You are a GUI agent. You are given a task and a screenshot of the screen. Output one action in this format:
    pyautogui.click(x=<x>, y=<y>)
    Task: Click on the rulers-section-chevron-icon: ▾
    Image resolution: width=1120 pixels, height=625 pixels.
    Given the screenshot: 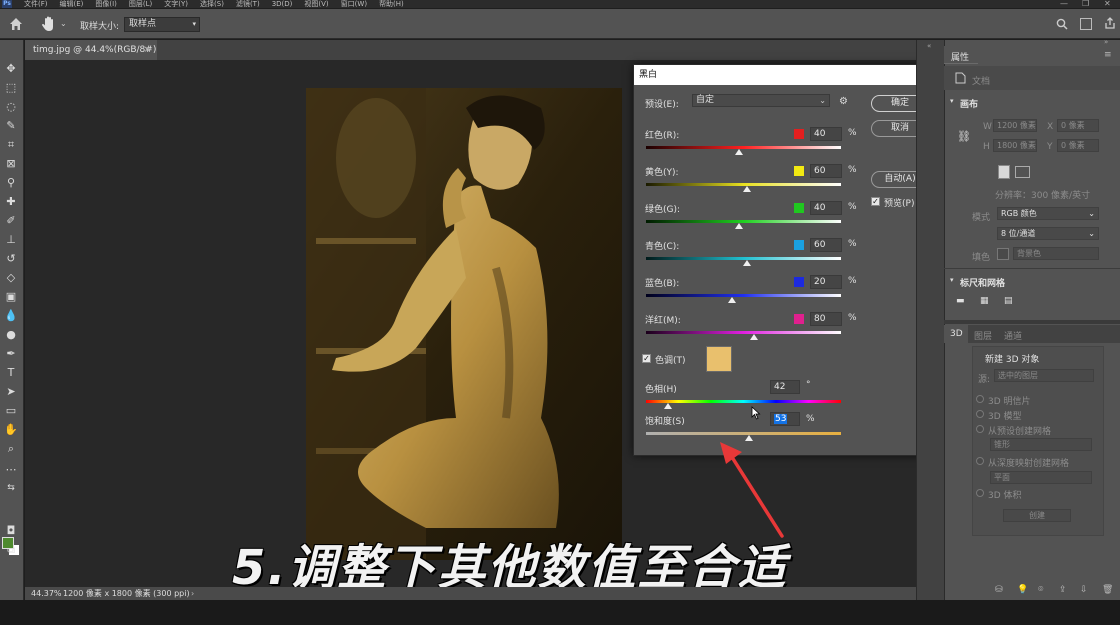 What is the action you would take?
    pyautogui.click(x=952, y=280)
    